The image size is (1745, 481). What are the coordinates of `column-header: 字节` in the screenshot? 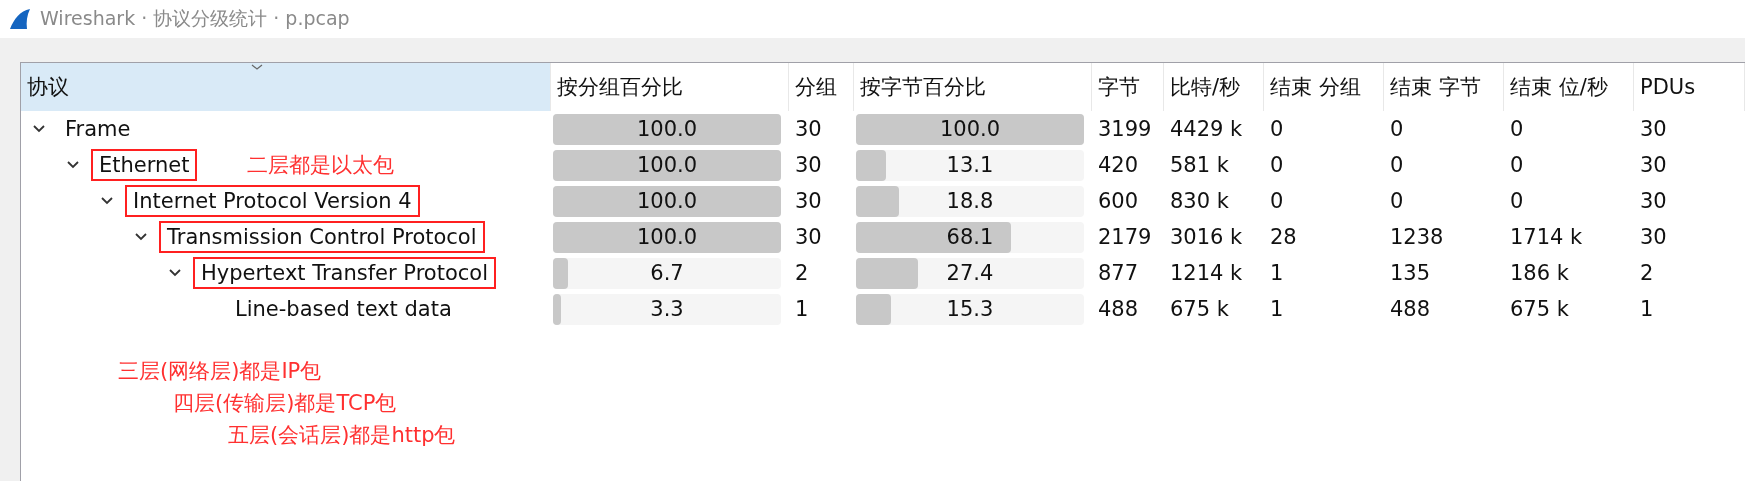 It's located at (1128, 87).